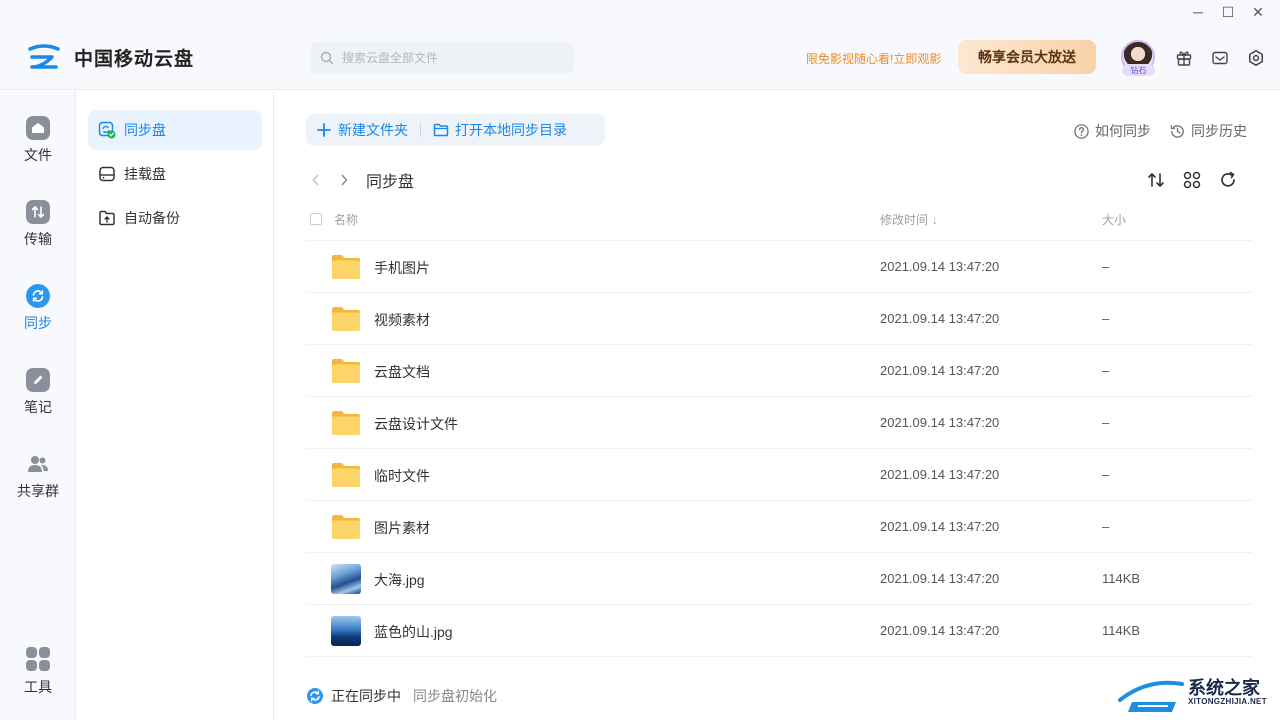 The height and width of the screenshot is (720, 1280). What do you see at coordinates (640, 57) in the screenshot?
I see `app-header: 中国移动云盘 限免影视随心看!立即观影 畅享会员大放送 钻石` at bounding box center [640, 57].